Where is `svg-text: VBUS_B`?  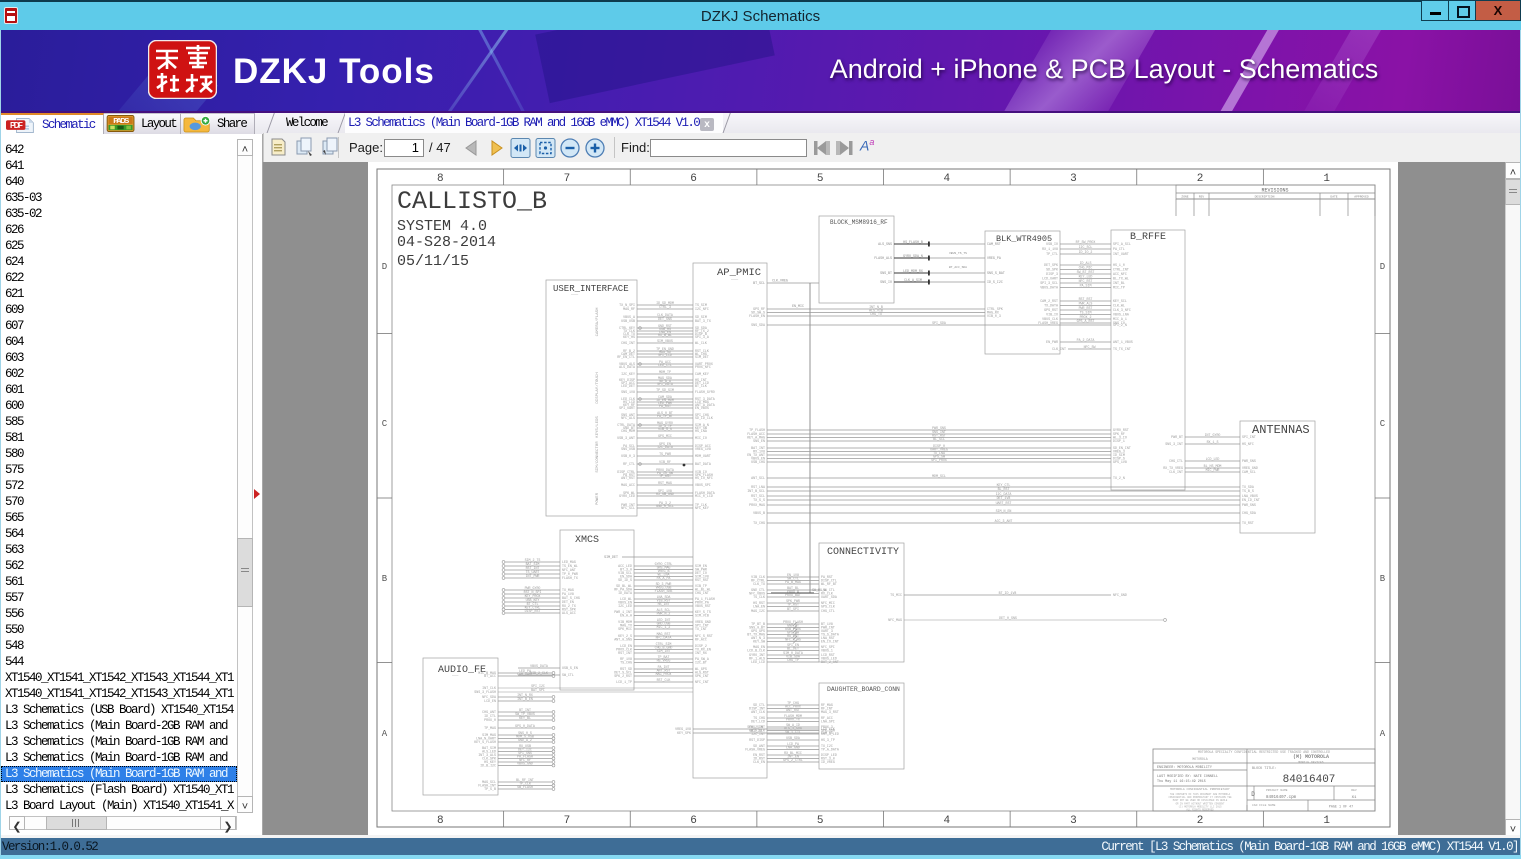 svg-text: VBUS_B is located at coordinates (759, 513).